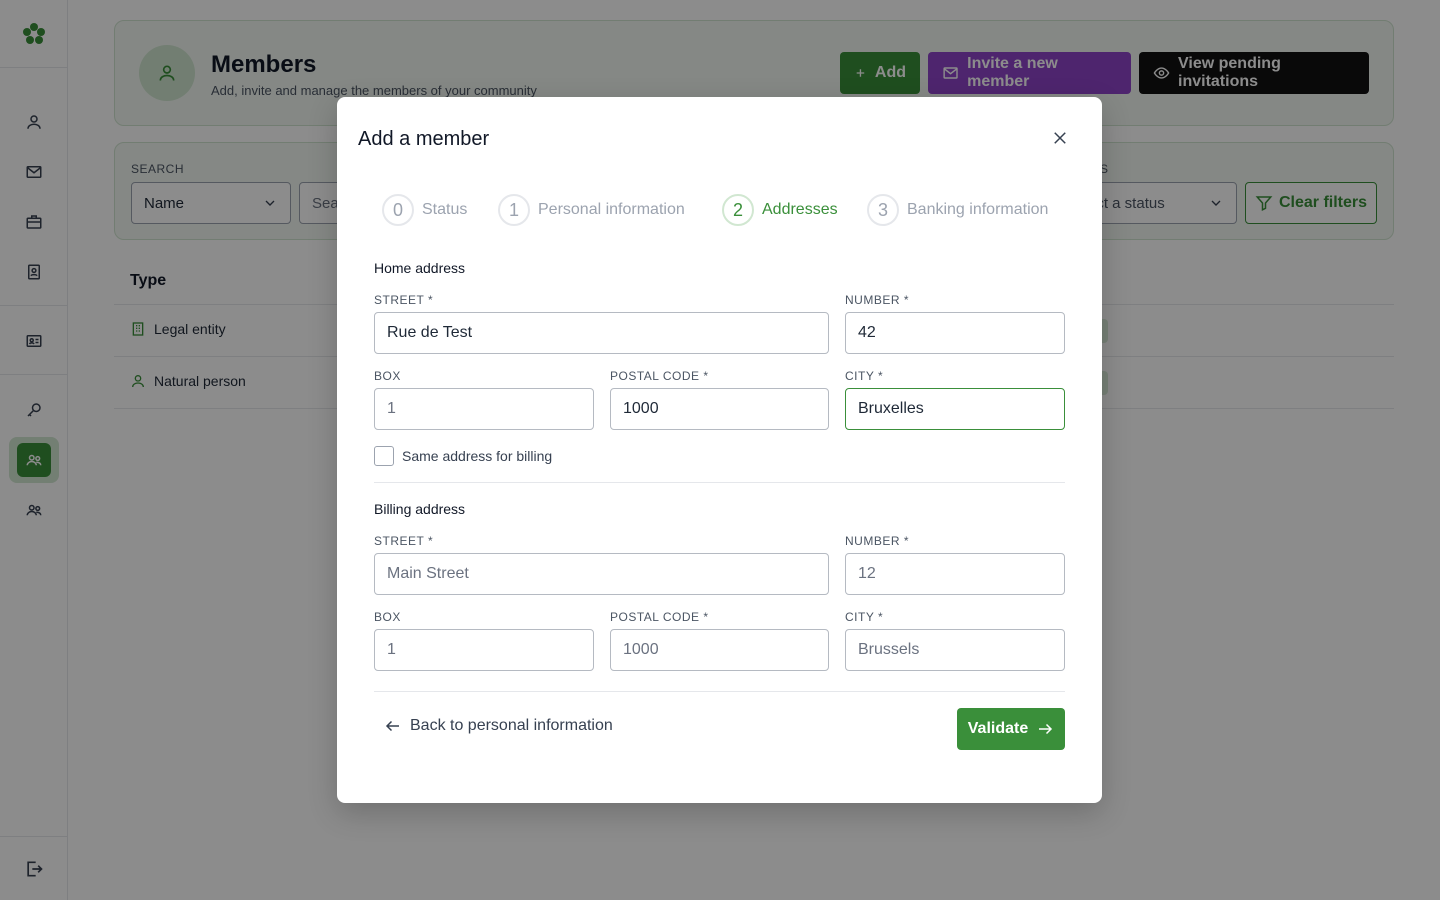 This screenshot has height=900, width=1440. What do you see at coordinates (738, 210) in the screenshot?
I see `step-number: 2` at bounding box center [738, 210].